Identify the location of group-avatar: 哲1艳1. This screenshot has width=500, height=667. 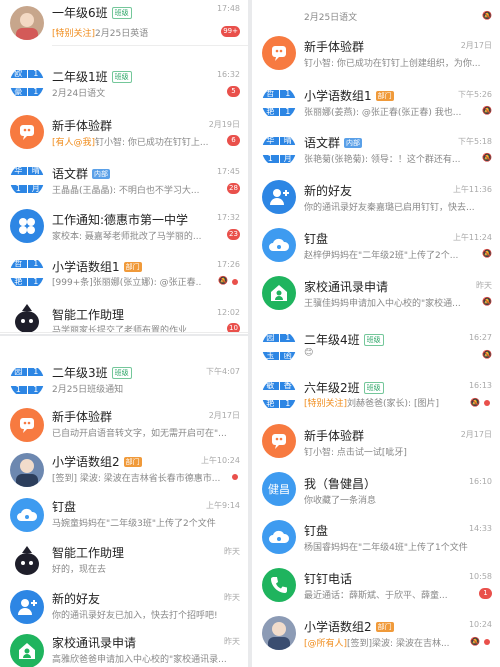
(279, 103).